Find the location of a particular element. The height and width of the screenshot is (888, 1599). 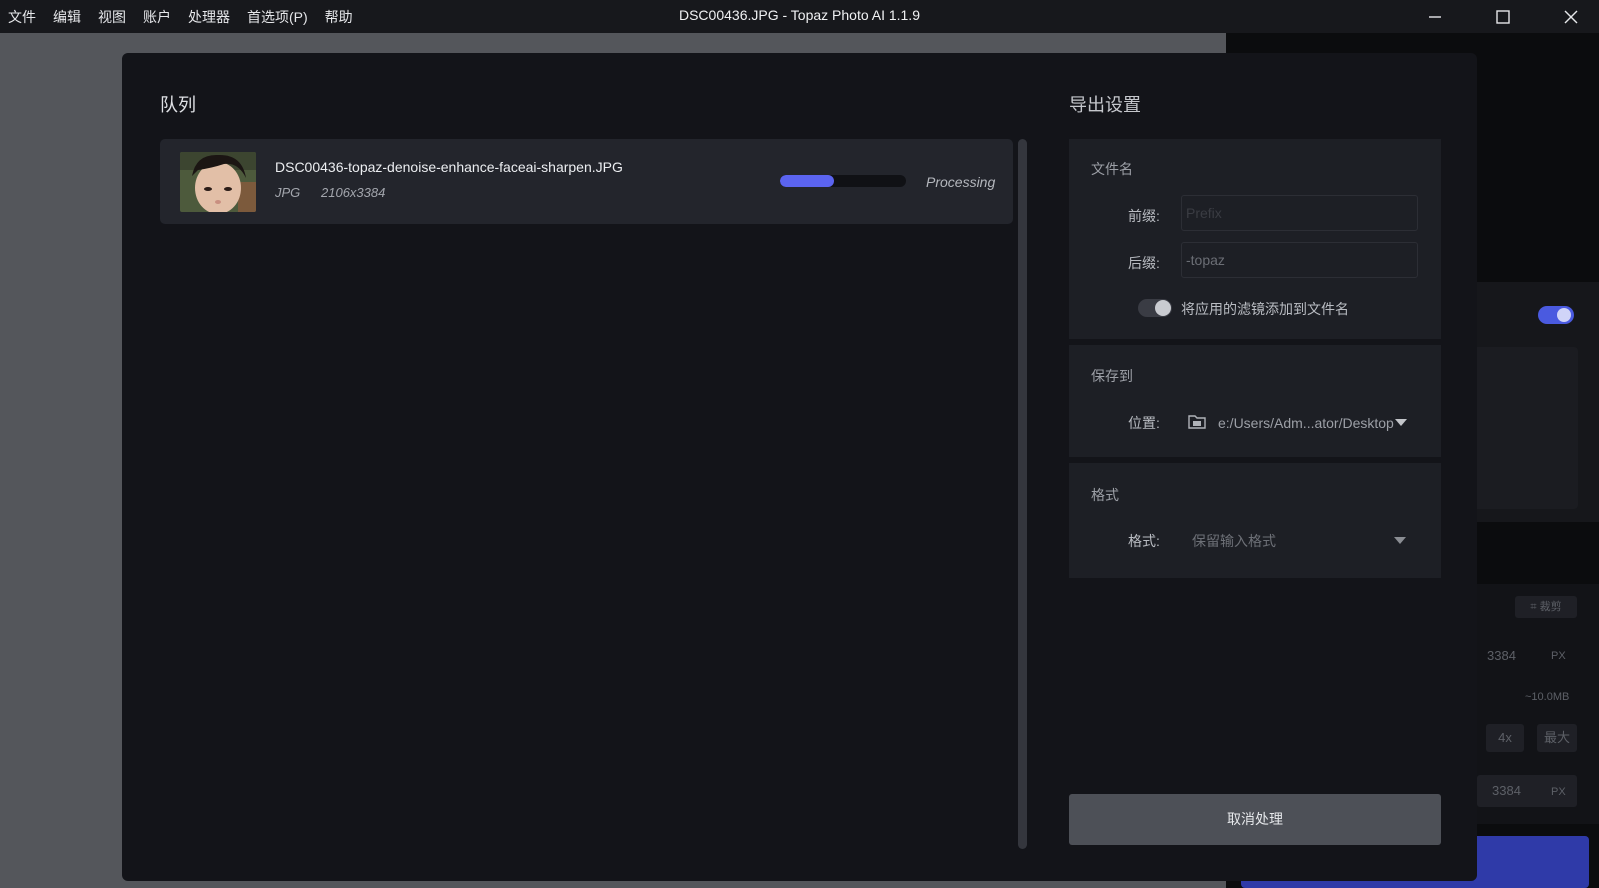

maximize-button is located at coordinates (1503, 16).